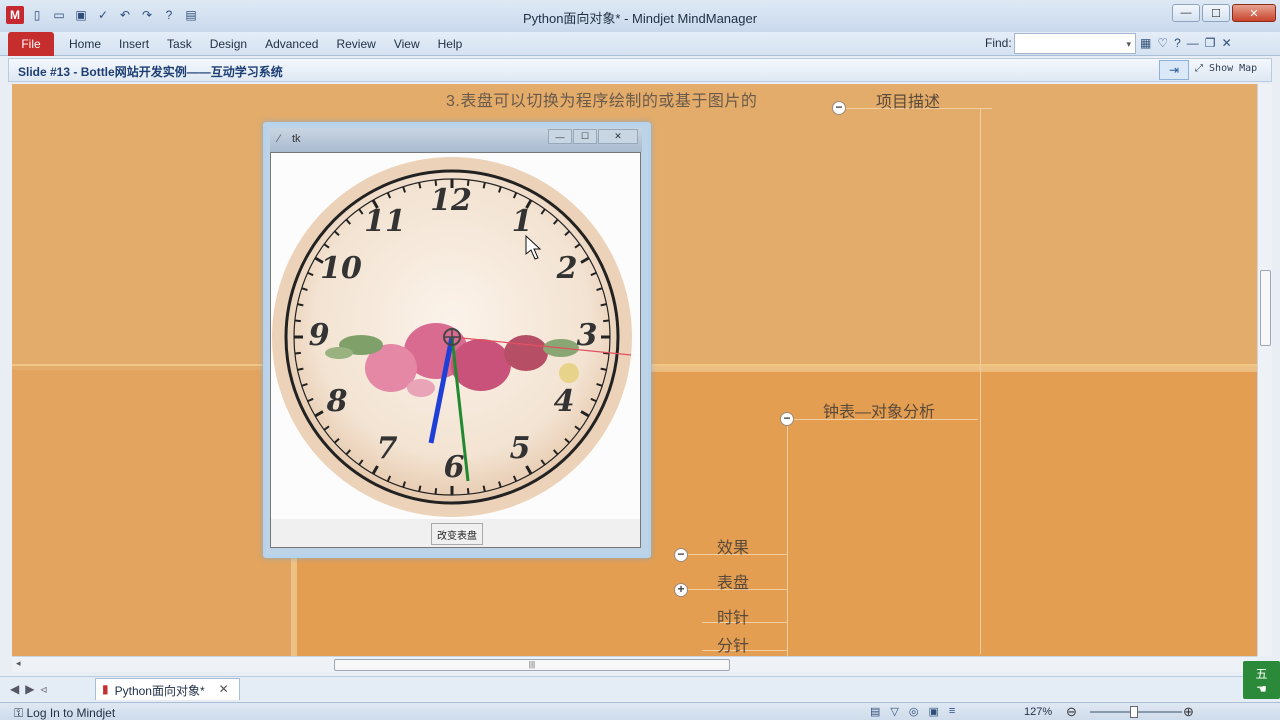  Describe the element at coordinates (1038, 712) in the screenshot. I see `zoom-level: 127%` at that location.